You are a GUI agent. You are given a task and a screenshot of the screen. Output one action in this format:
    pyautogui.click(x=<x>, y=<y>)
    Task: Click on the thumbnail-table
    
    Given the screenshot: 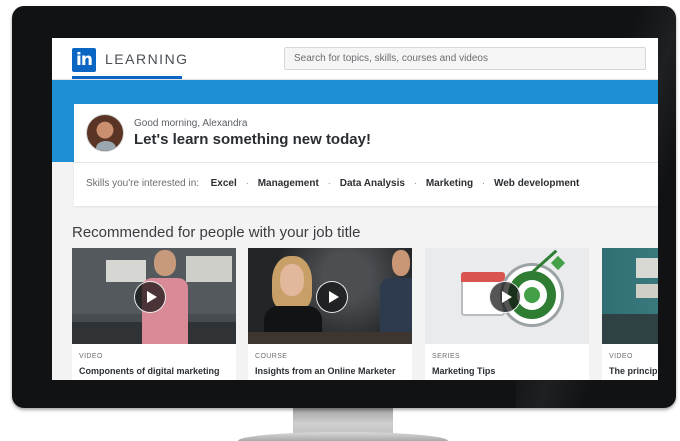 What is the action you would take?
    pyautogui.click(x=330, y=338)
    